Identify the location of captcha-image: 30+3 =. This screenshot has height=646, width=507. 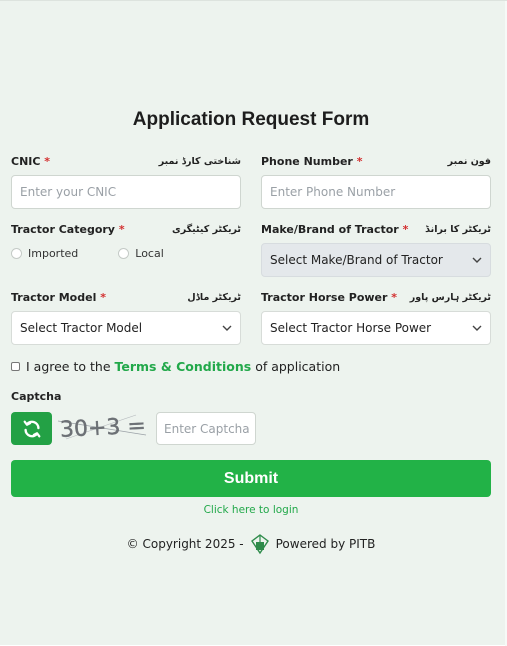
(104, 427).